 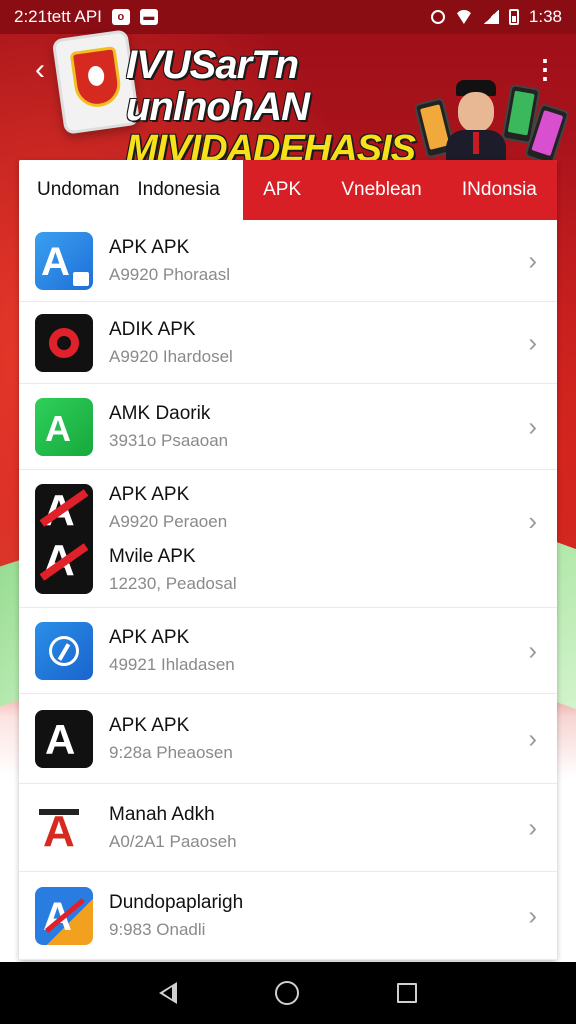 What do you see at coordinates (288, 739) in the screenshot?
I see `list-item: A APK APK 9:28a Pheaosen ›` at bounding box center [288, 739].